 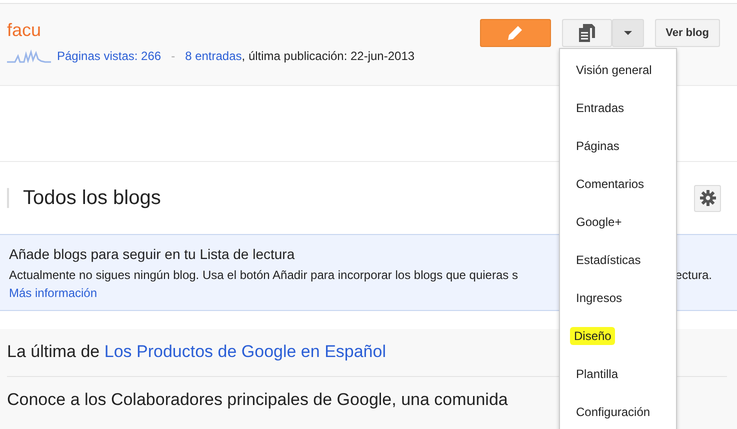 I want to click on menu-item: Visión general, so click(x=618, y=70).